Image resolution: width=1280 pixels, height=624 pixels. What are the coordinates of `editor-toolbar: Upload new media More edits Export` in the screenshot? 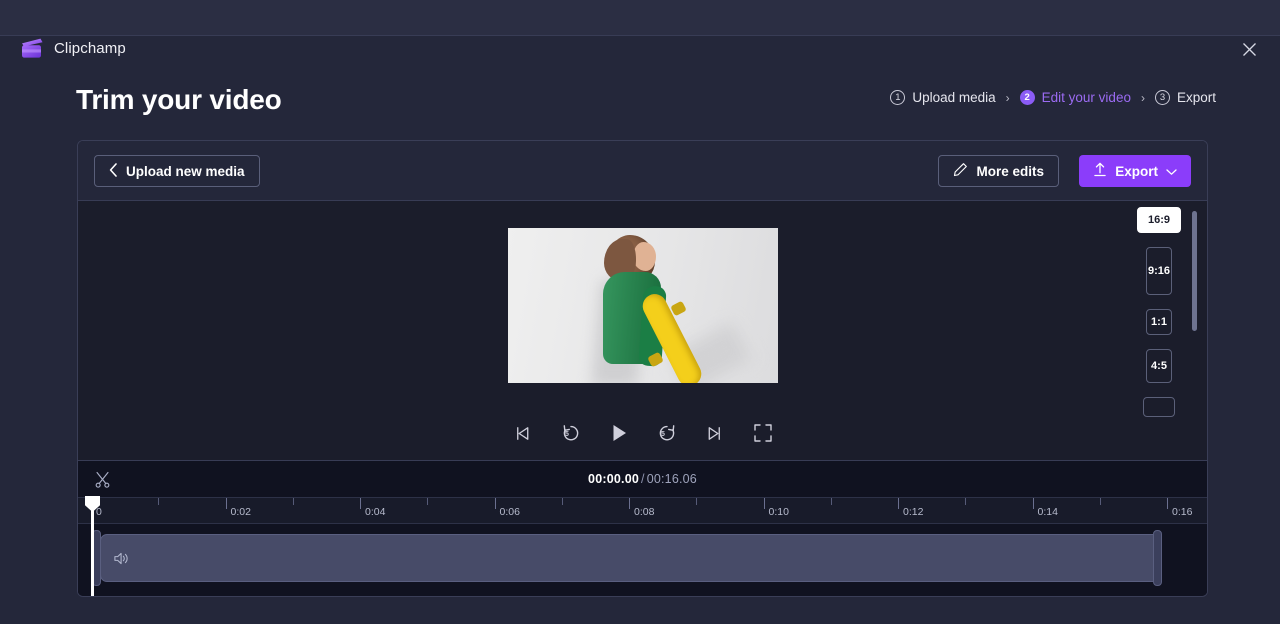 It's located at (642, 171).